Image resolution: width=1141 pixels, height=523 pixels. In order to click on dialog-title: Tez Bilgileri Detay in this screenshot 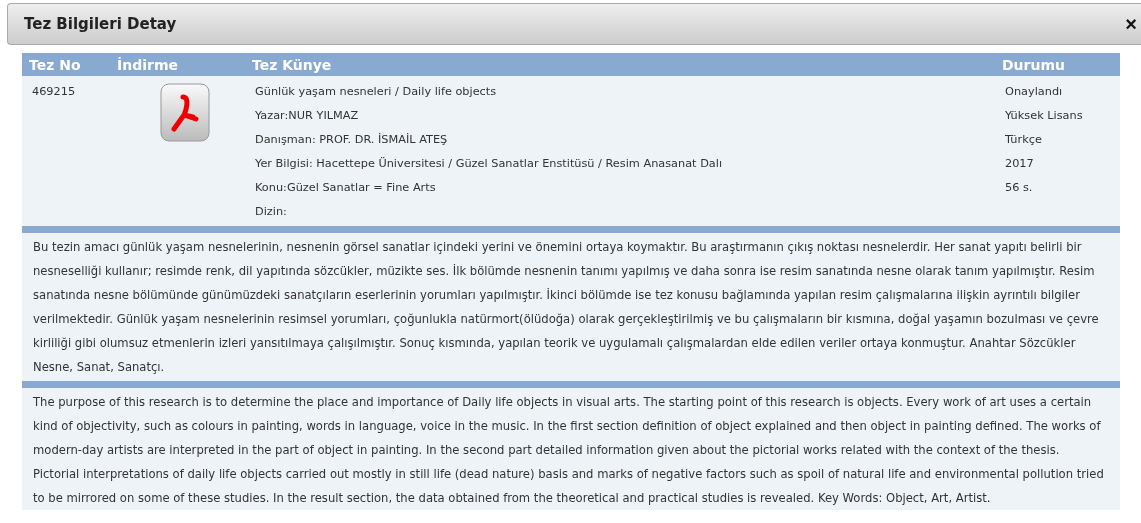, I will do `click(100, 24)`.